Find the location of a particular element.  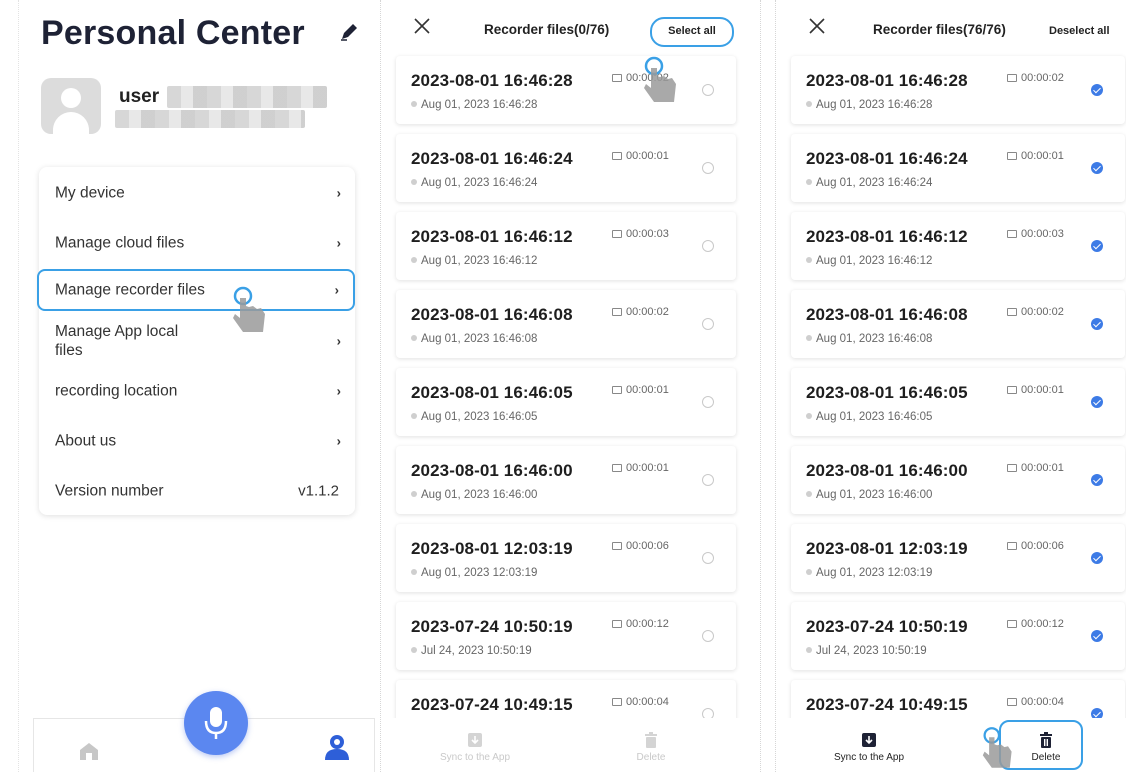

deselect-all-button: Deselect all is located at coordinates (1079, 31).